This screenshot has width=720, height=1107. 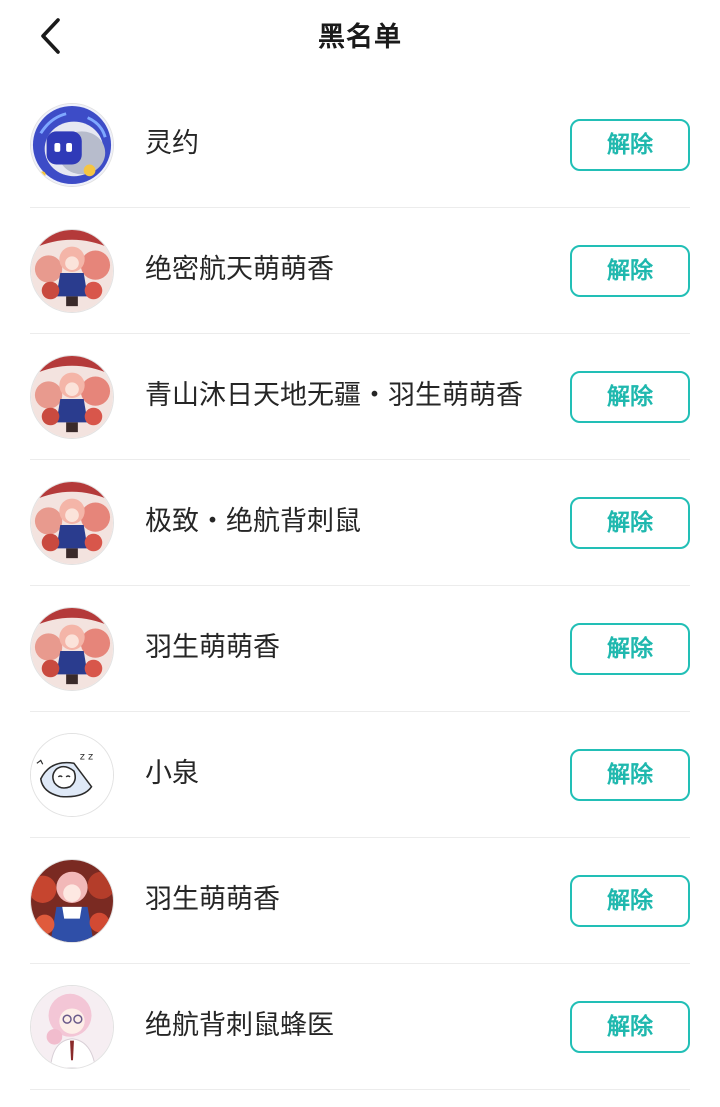 I want to click on list-item: 绝航背刺鼠蜂医 解除, so click(x=360, y=1027).